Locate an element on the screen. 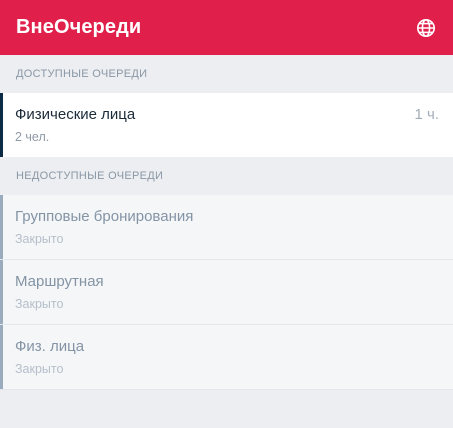 Image resolution: width=453 pixels, height=428 pixels. queue-people-count: 2 чел. is located at coordinates (32, 137).